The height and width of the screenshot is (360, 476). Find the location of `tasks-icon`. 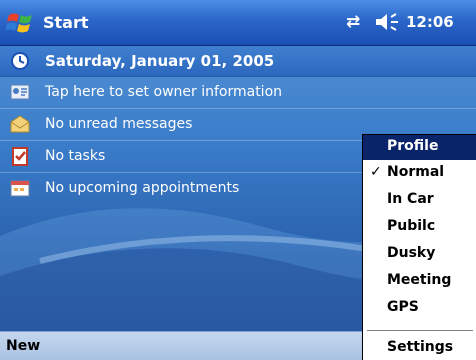

tasks-icon is located at coordinates (20, 156).